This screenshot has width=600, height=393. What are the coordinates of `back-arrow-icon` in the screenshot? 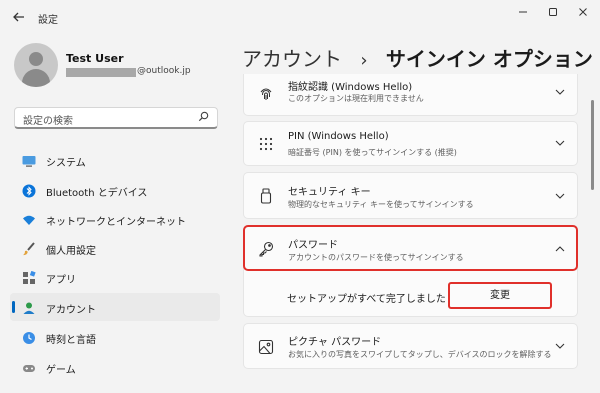 It's located at (20, 18).